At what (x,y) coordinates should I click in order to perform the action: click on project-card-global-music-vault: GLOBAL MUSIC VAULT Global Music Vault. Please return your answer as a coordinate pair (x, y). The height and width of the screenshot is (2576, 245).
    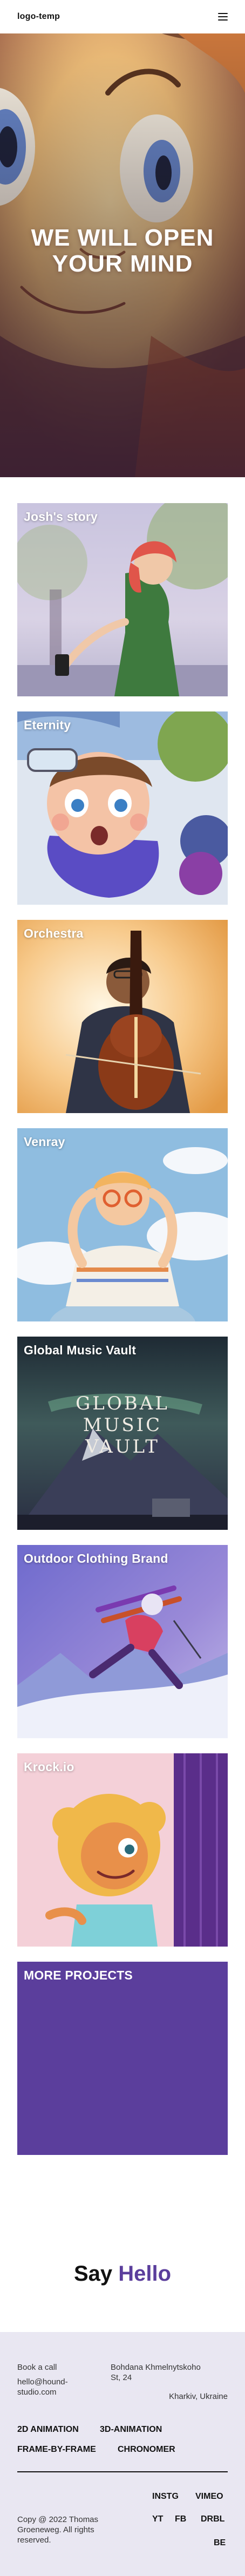
    Looking at the image, I should click on (122, 1433).